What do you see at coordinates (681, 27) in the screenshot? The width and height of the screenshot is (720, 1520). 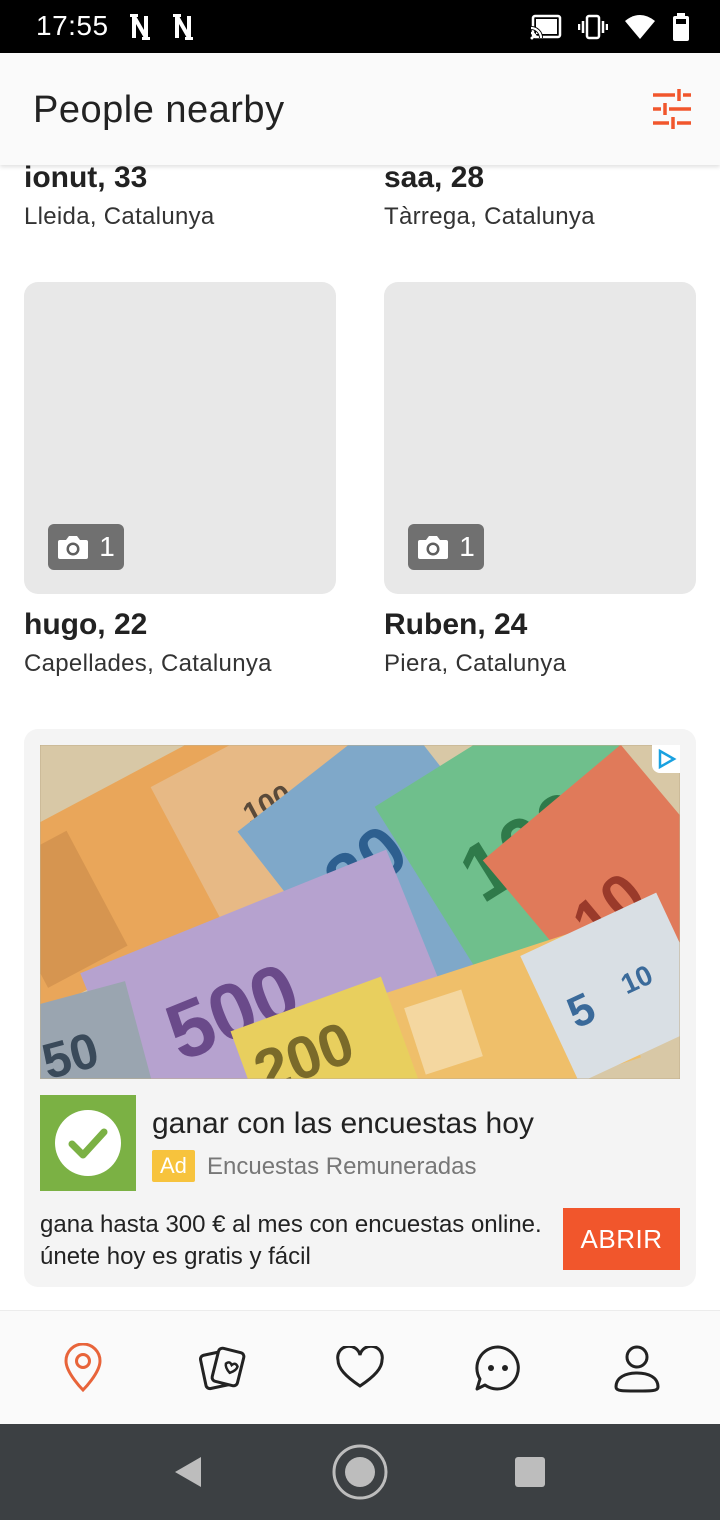 I see `battery-icon` at bounding box center [681, 27].